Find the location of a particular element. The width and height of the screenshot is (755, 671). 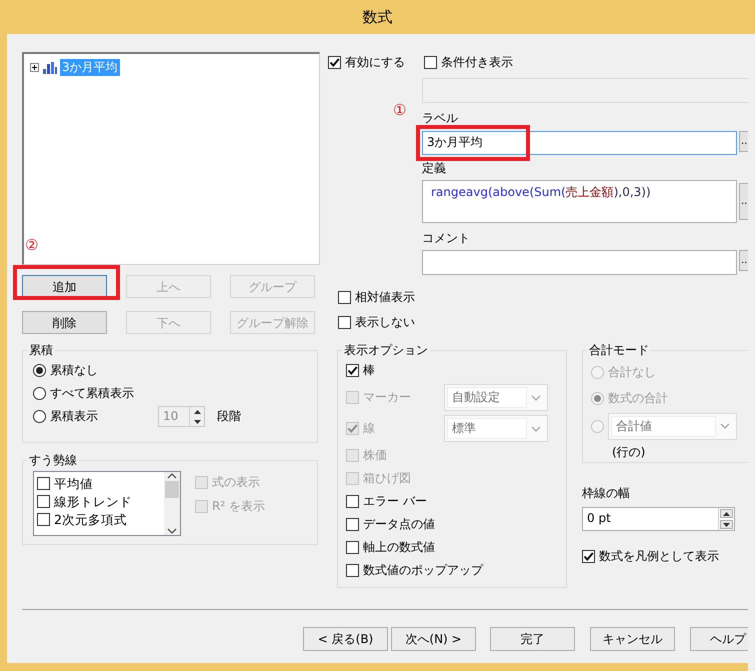

dialog-button: 完了 is located at coordinates (532, 639).